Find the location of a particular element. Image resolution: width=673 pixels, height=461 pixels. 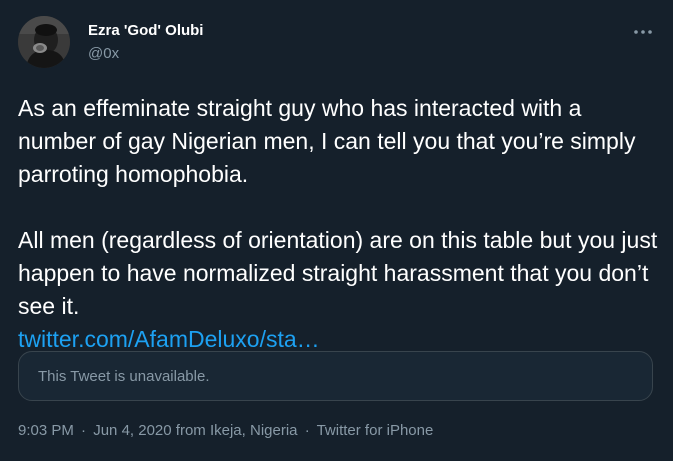

quoted-tweet-card: This Tweet is unavailable. is located at coordinates (335, 376).